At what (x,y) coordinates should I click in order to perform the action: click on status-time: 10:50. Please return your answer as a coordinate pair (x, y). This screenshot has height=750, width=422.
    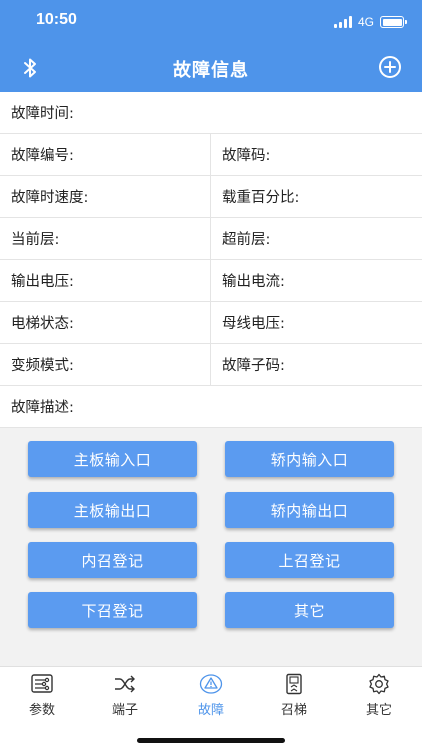
    Looking at the image, I should click on (56, 19).